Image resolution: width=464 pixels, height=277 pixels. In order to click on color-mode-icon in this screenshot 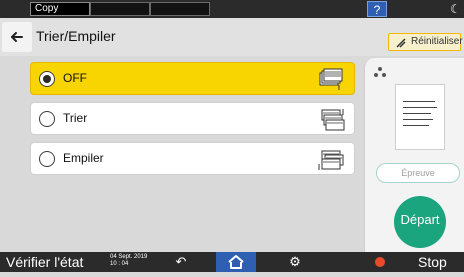, I will do `click(380, 72)`.